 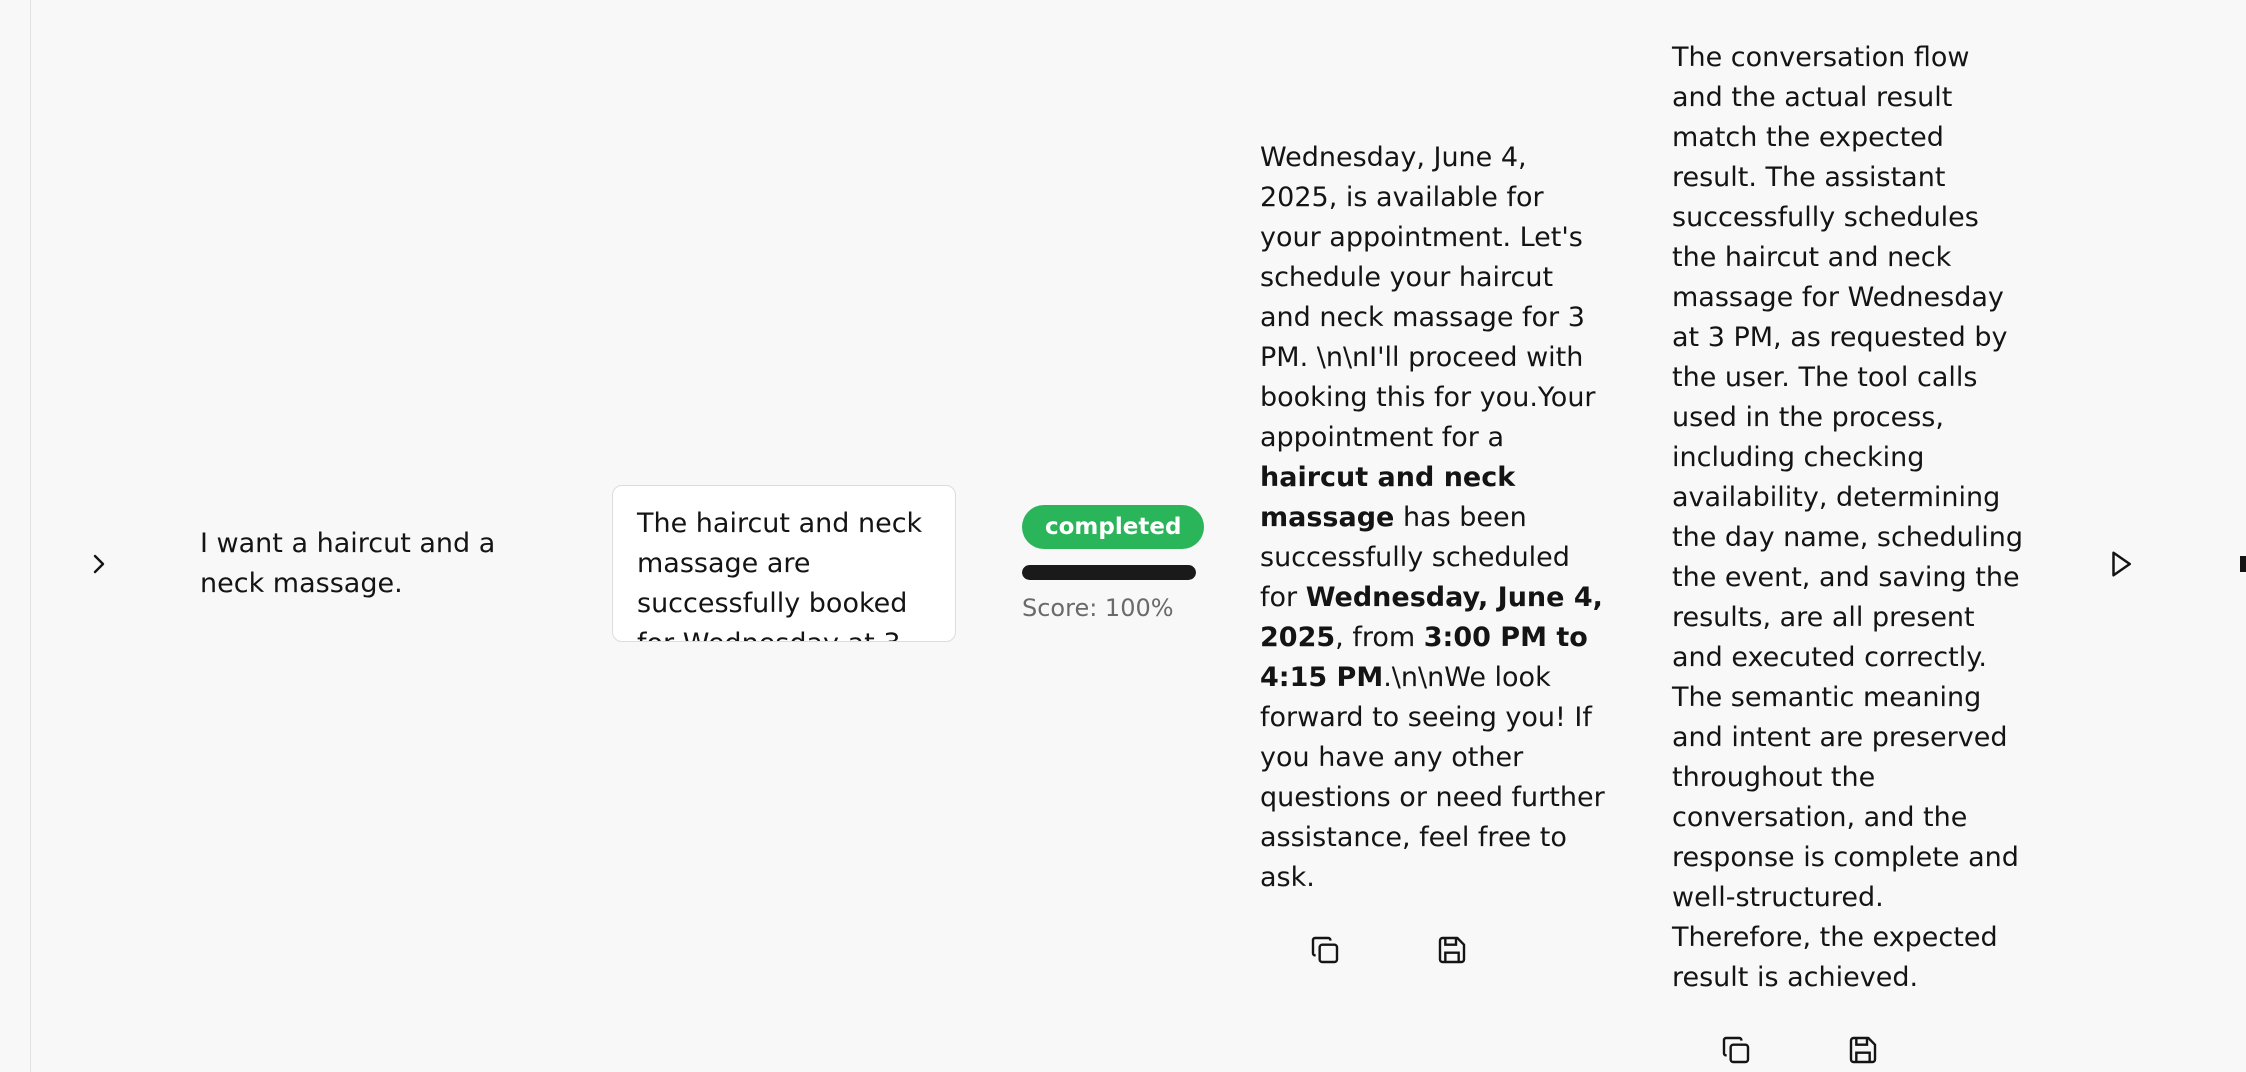 I want to click on user-input-text: I want a haircut and a neck massage., so click(x=348, y=563).